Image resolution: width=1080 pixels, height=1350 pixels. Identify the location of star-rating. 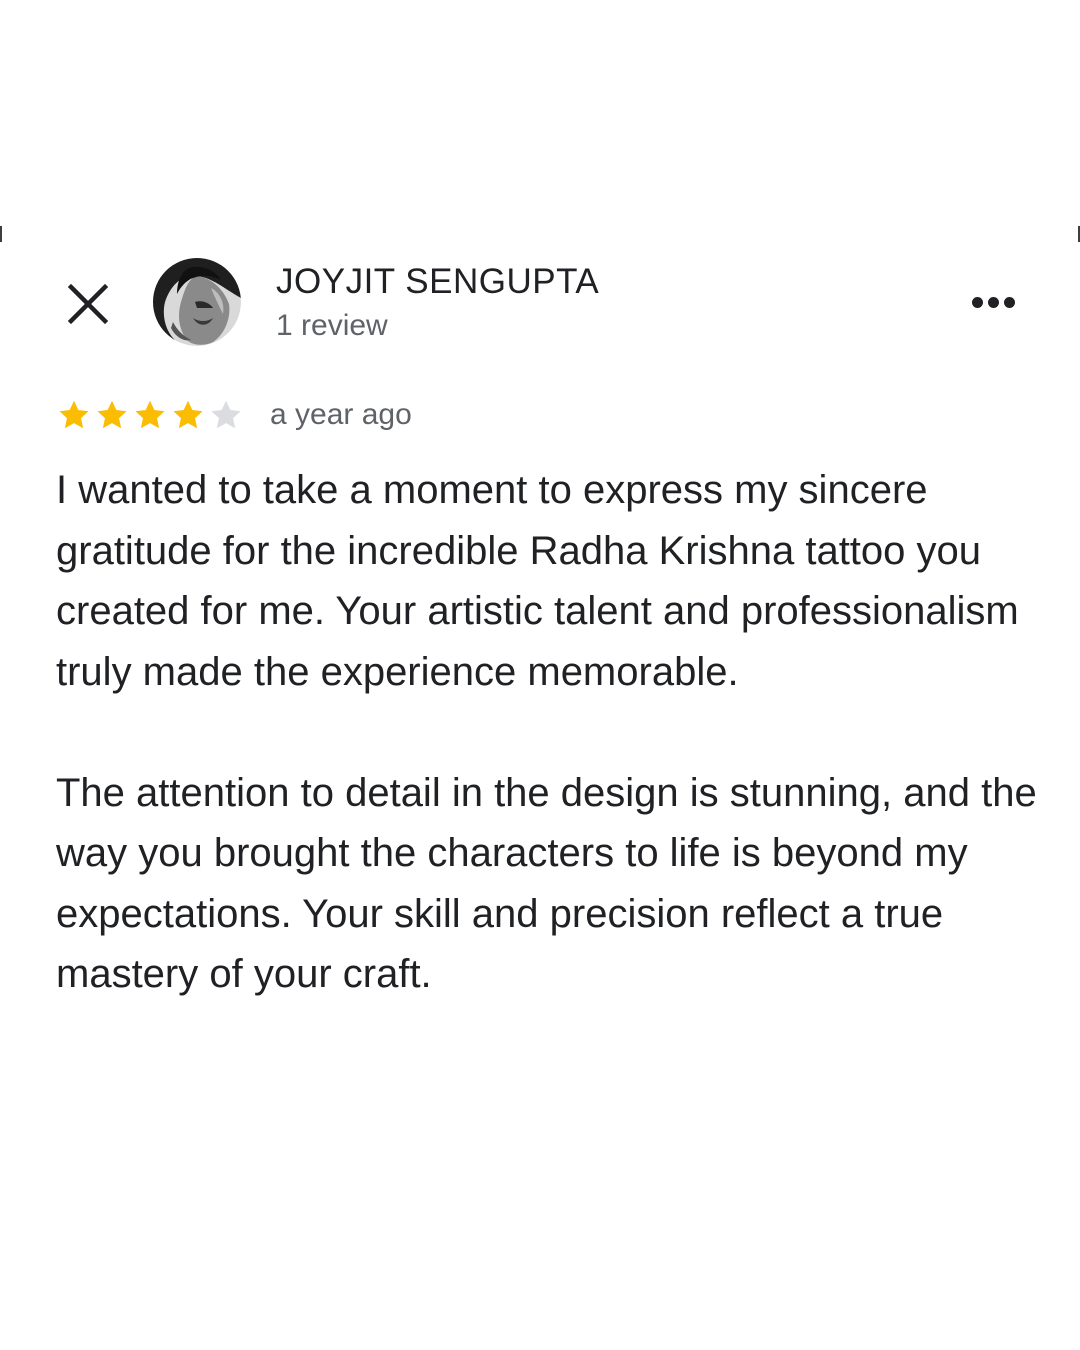
(150, 415).